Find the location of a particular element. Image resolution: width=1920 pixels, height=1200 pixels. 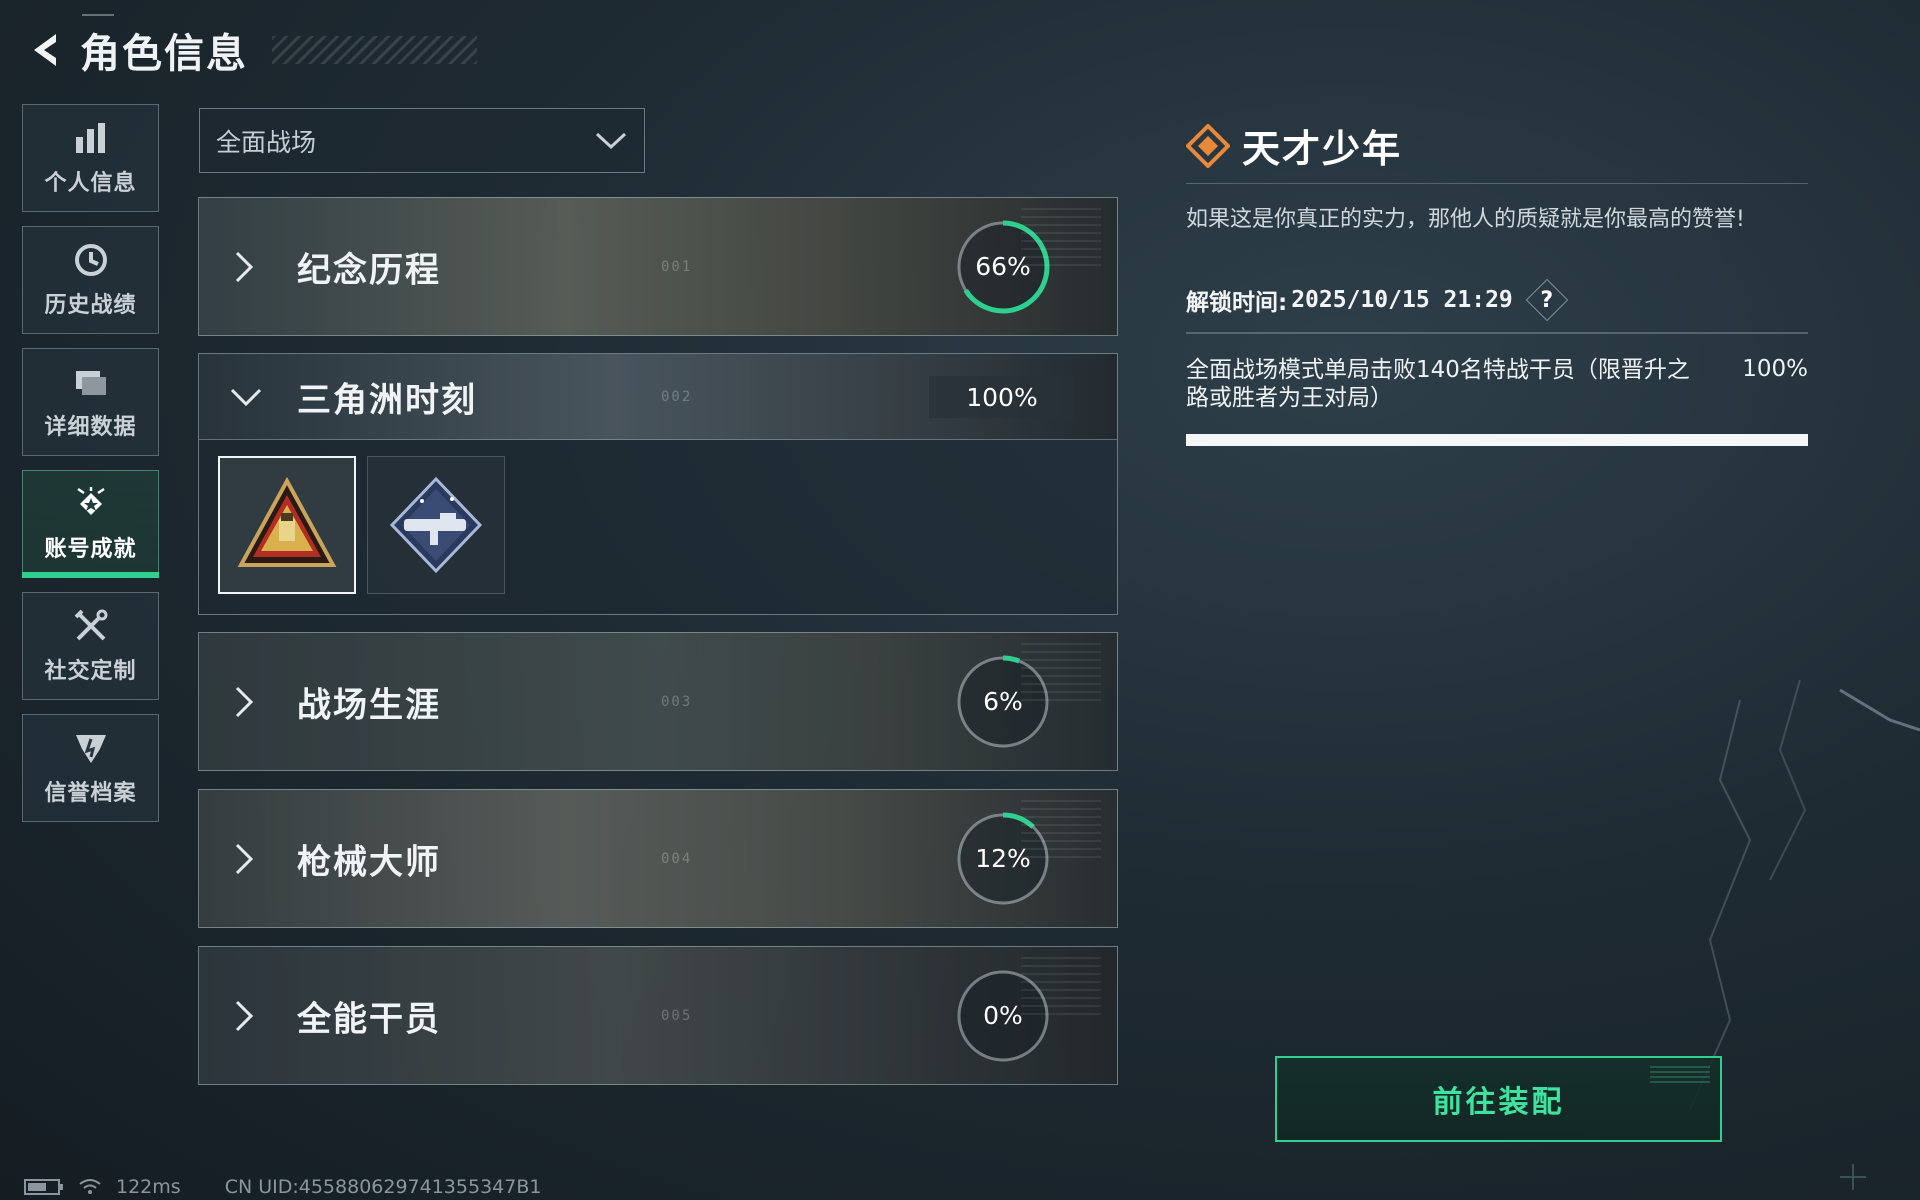

category-row: 全能干员 005 0% is located at coordinates (658, 1015).